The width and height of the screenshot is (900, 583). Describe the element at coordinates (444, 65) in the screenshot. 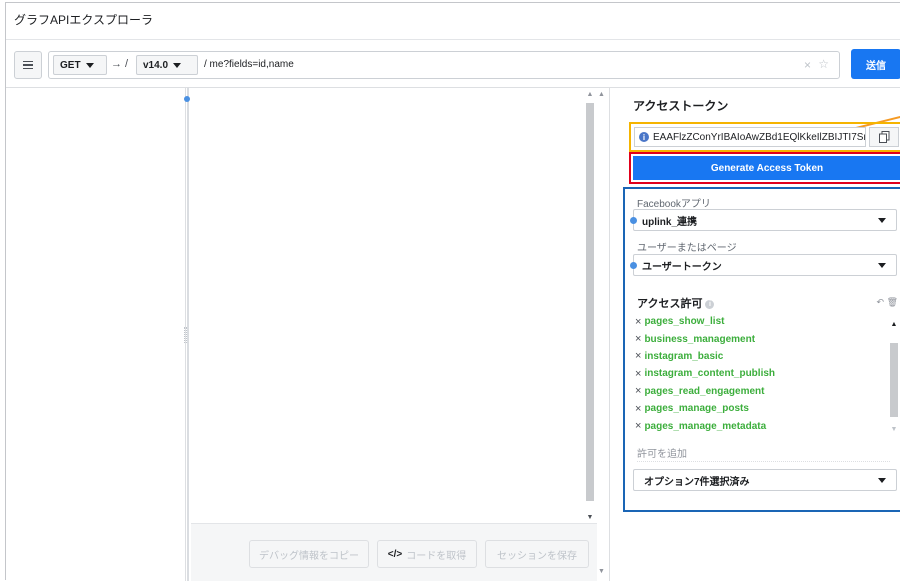

I see `request-url-bar: GET → / v14.0 / me?fields=id,name × ☆` at that location.